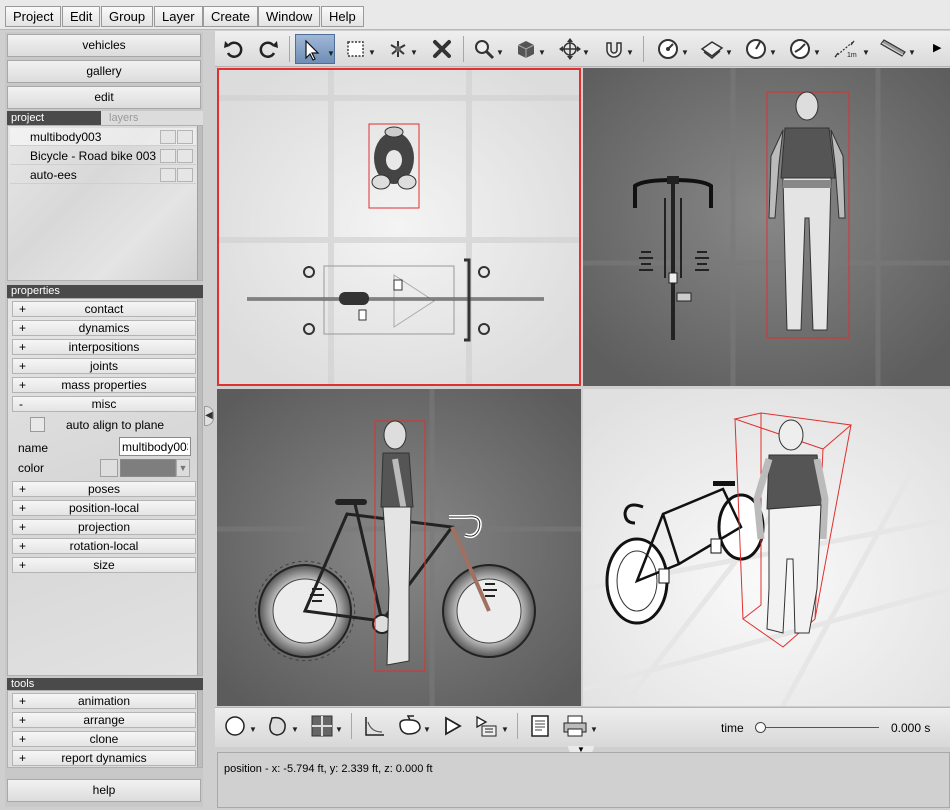  Describe the element at coordinates (234, 49) in the screenshot. I see `undo-icon` at that location.